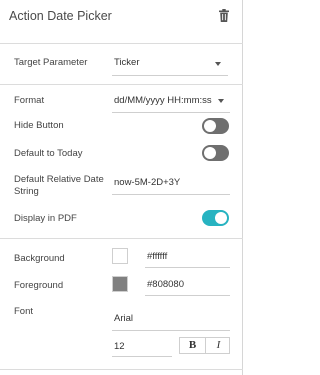 Image resolution: width=320 pixels, height=375 pixels. Describe the element at coordinates (165, 284) in the screenshot. I see `foreground-hex-value: #808080` at that location.